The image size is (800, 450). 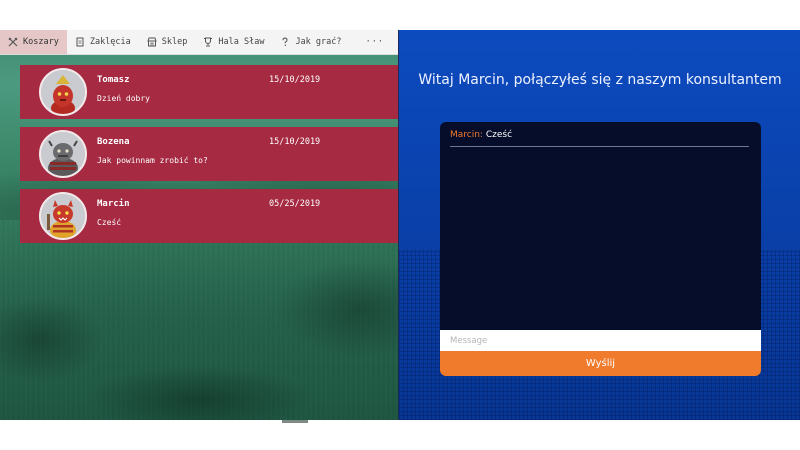 I want to click on nav-item-zaklecia: Zaklęcia, so click(x=103, y=42).